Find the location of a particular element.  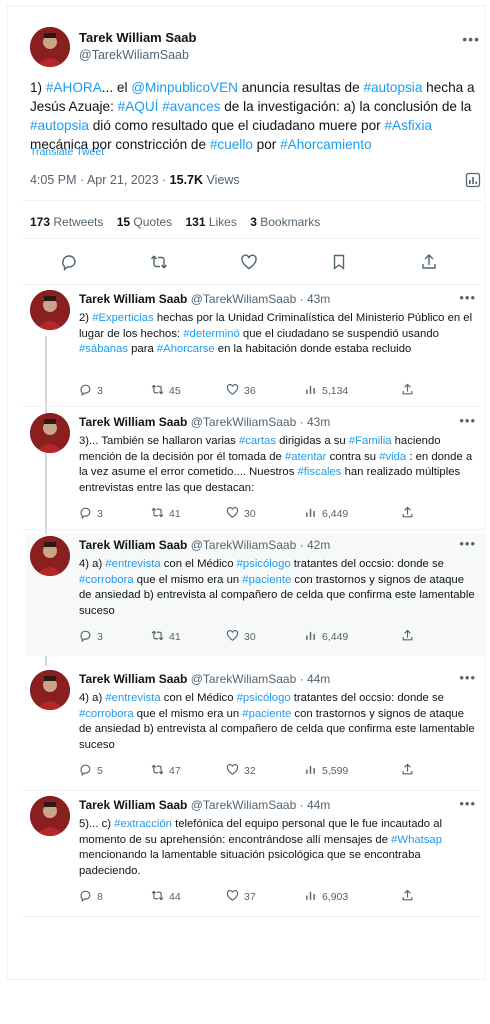

retweet-button: 45 is located at coordinates (166, 391).